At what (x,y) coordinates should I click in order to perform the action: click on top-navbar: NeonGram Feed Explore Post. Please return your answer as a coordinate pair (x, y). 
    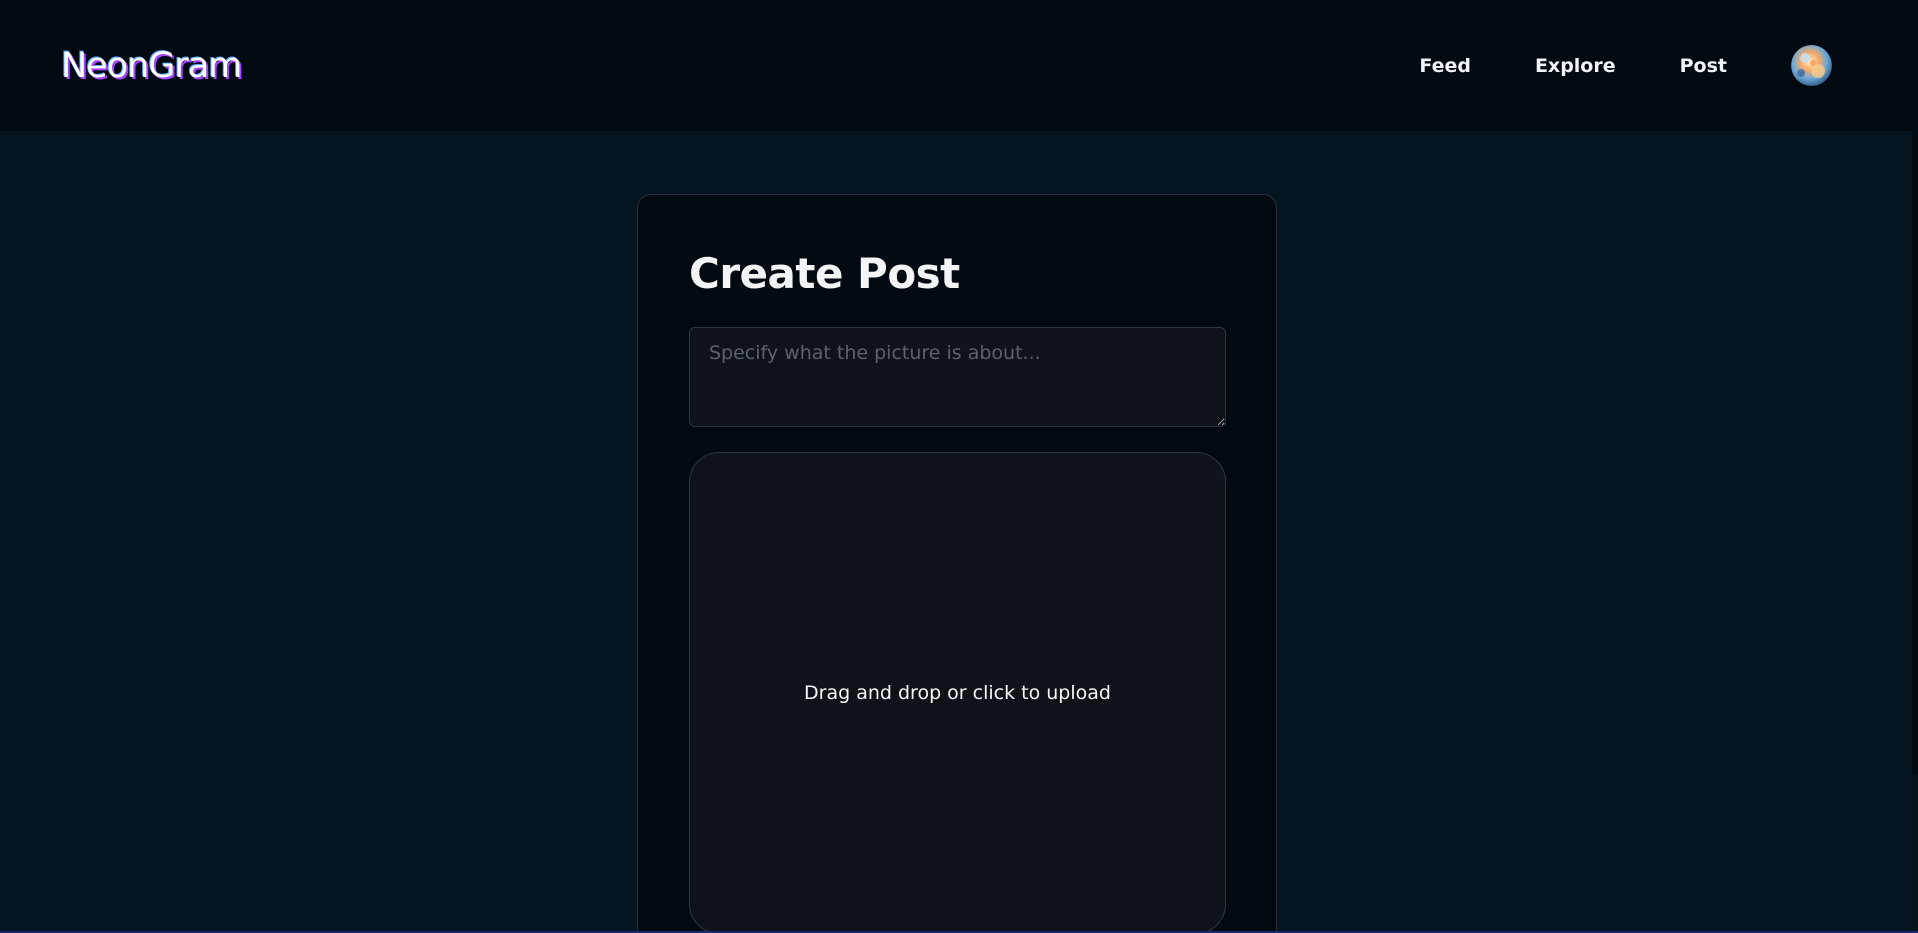
    Looking at the image, I should click on (956, 65).